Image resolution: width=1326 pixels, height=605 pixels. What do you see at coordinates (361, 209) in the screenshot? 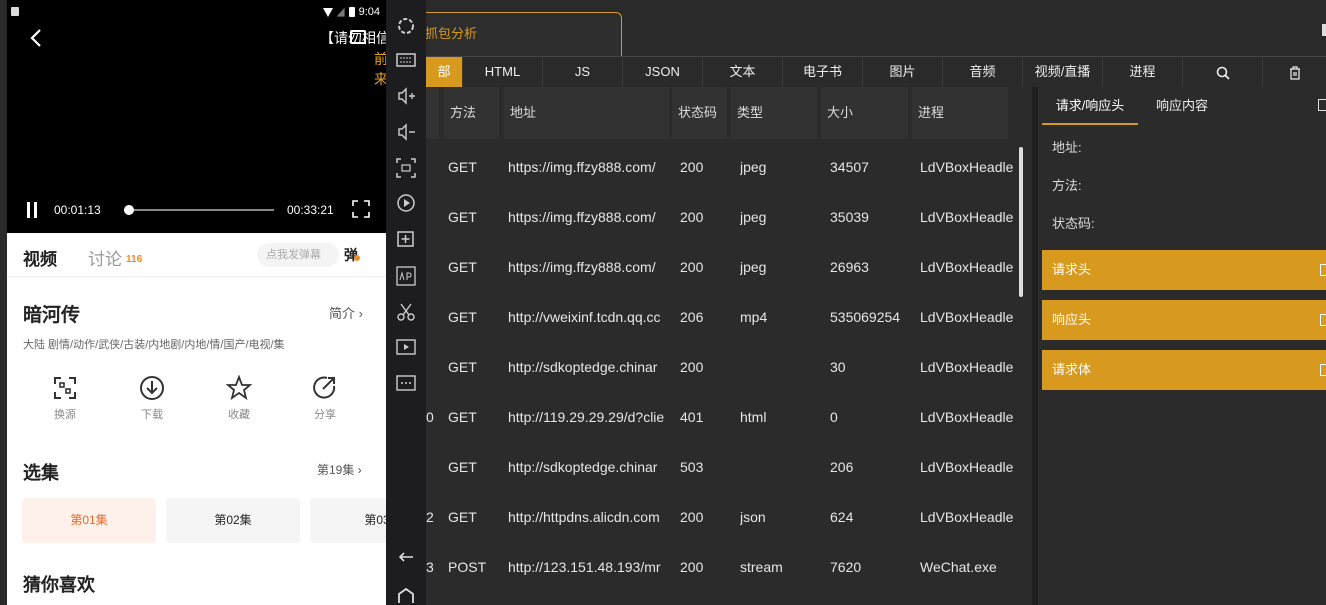
I see `fullscreen-icon` at bounding box center [361, 209].